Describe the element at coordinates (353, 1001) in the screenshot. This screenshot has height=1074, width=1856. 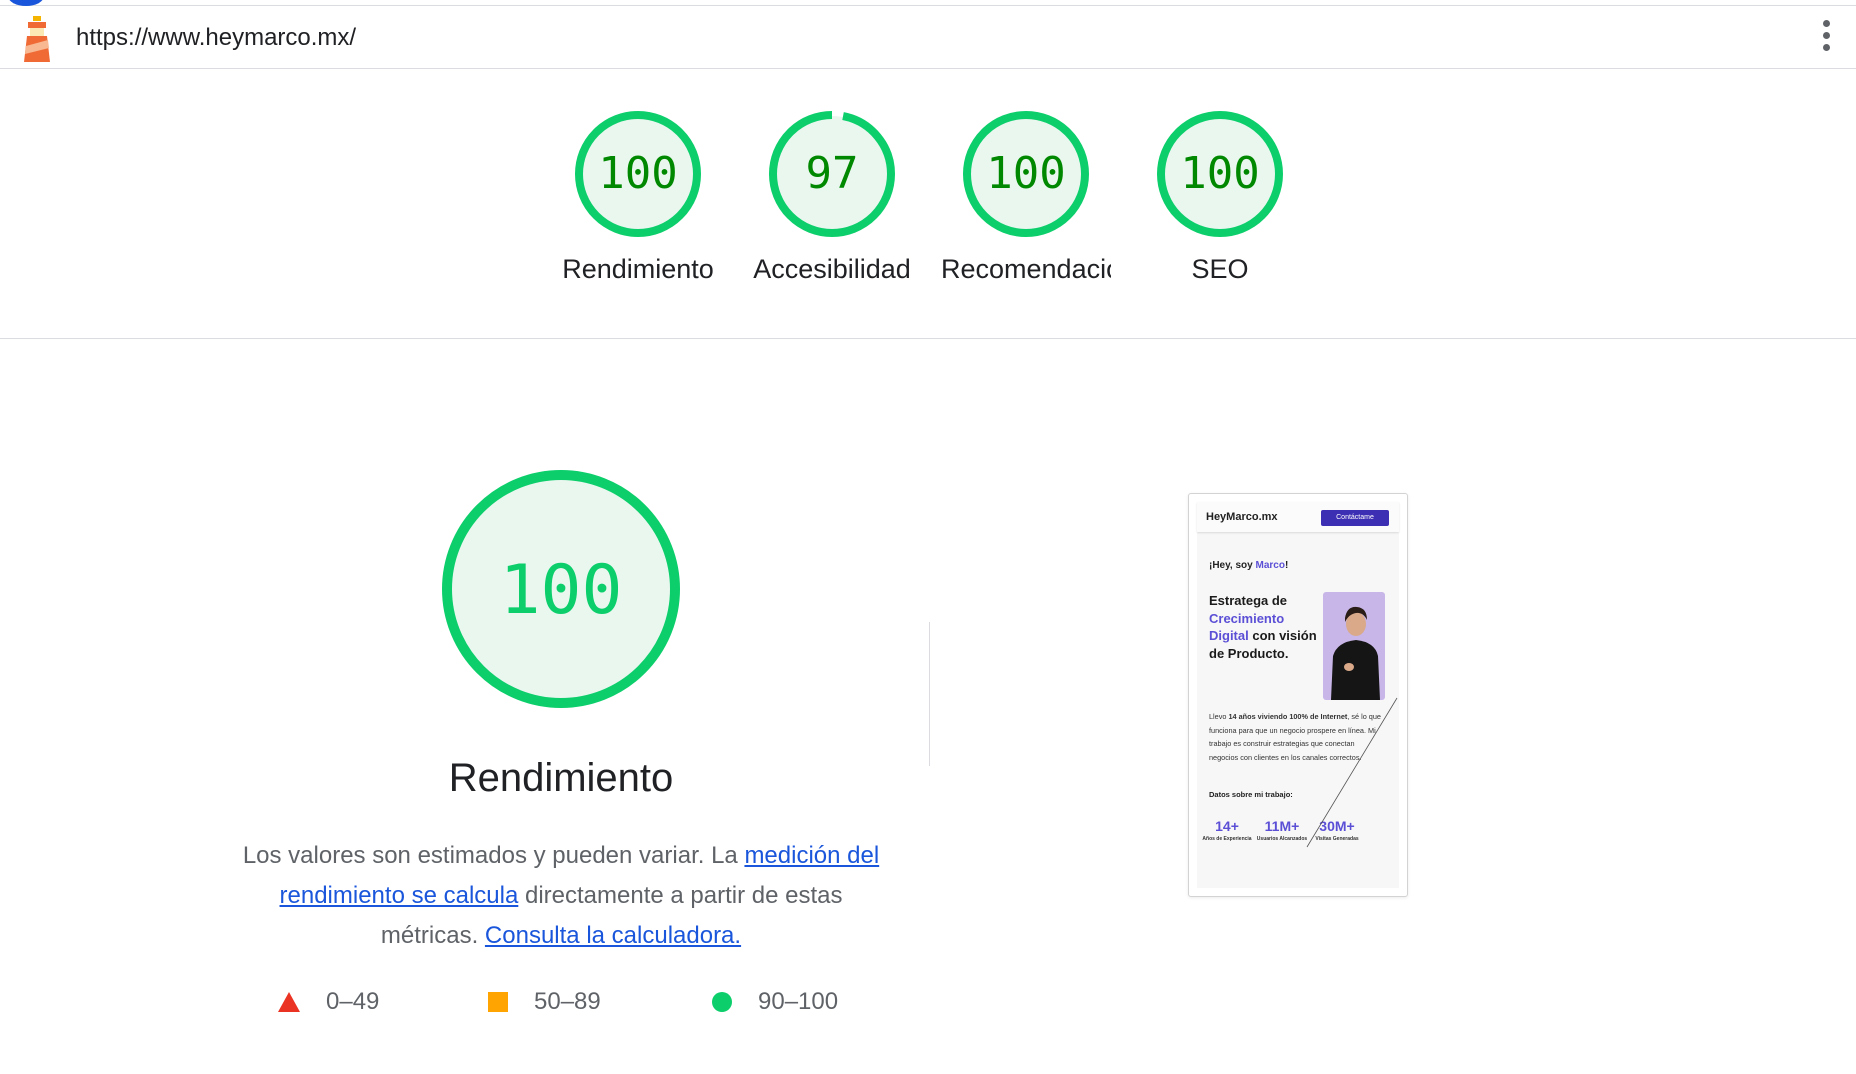
I see `legend-range: 0–49` at that location.